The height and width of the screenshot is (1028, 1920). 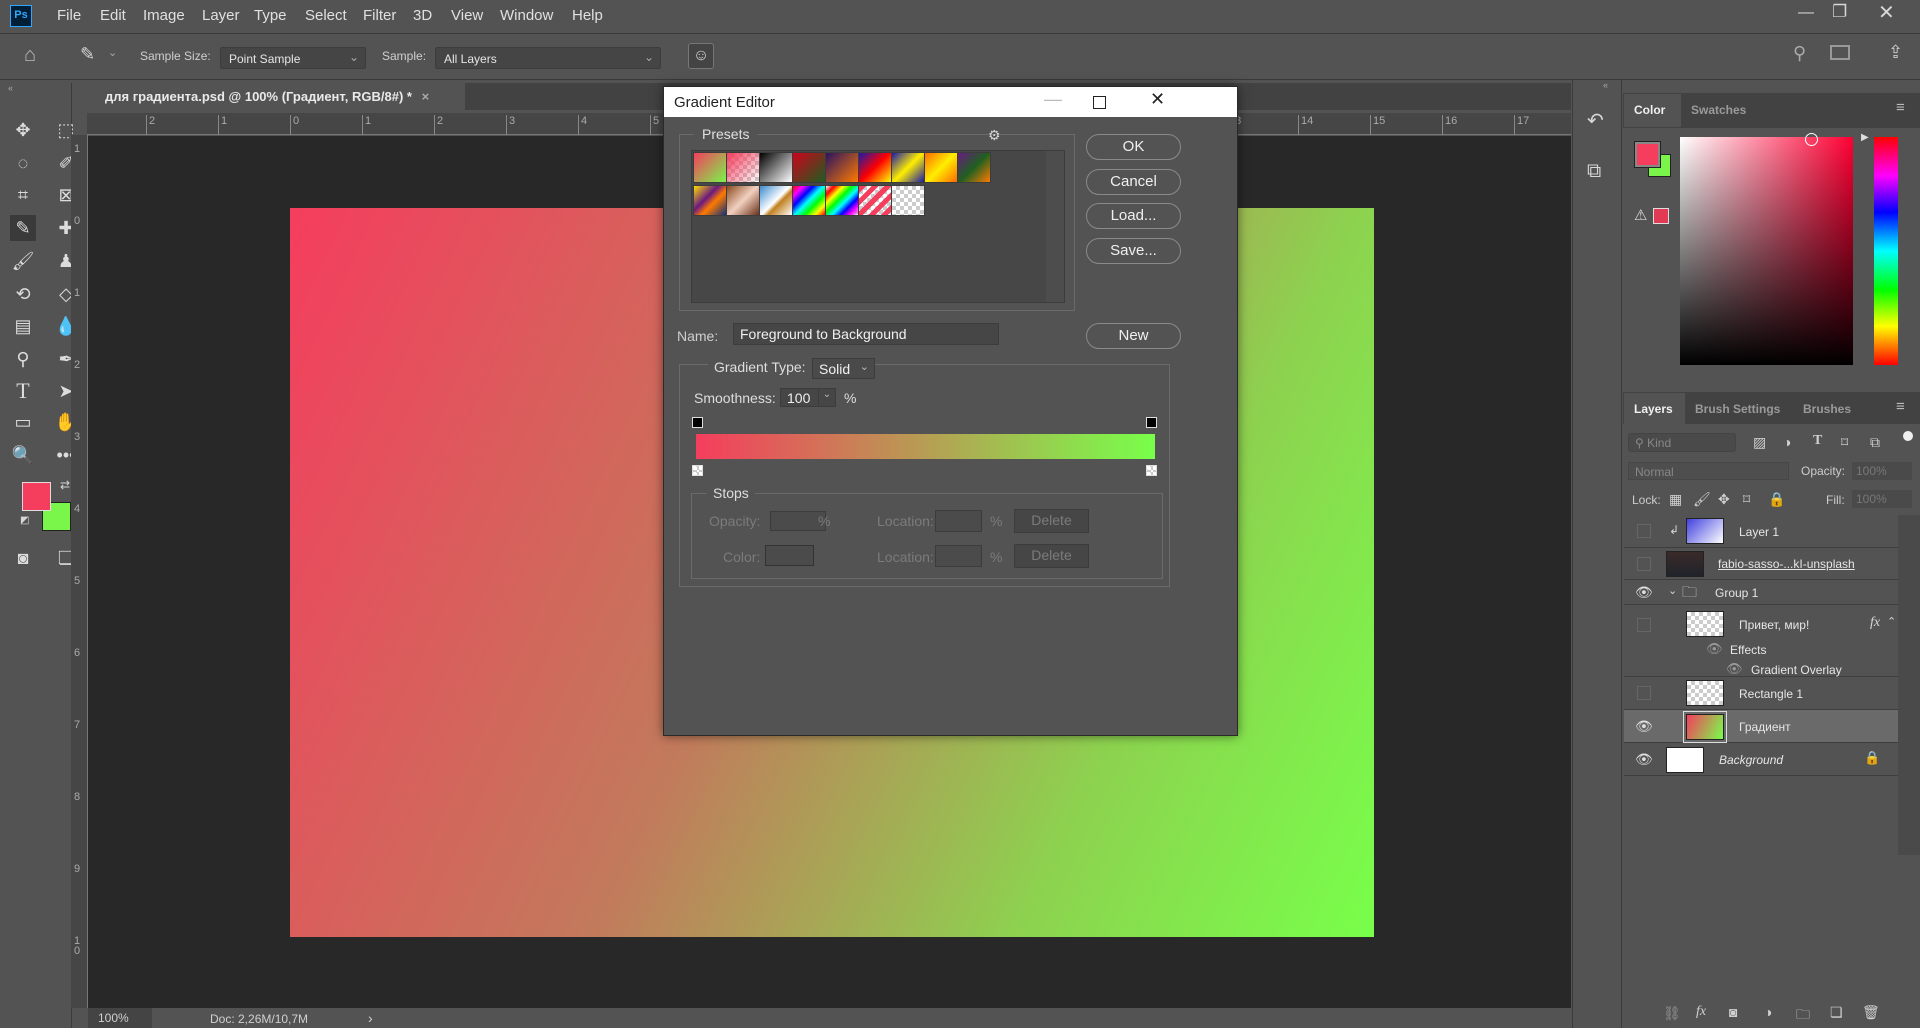 I want to click on target-icon: ☺, so click(x=701, y=56).